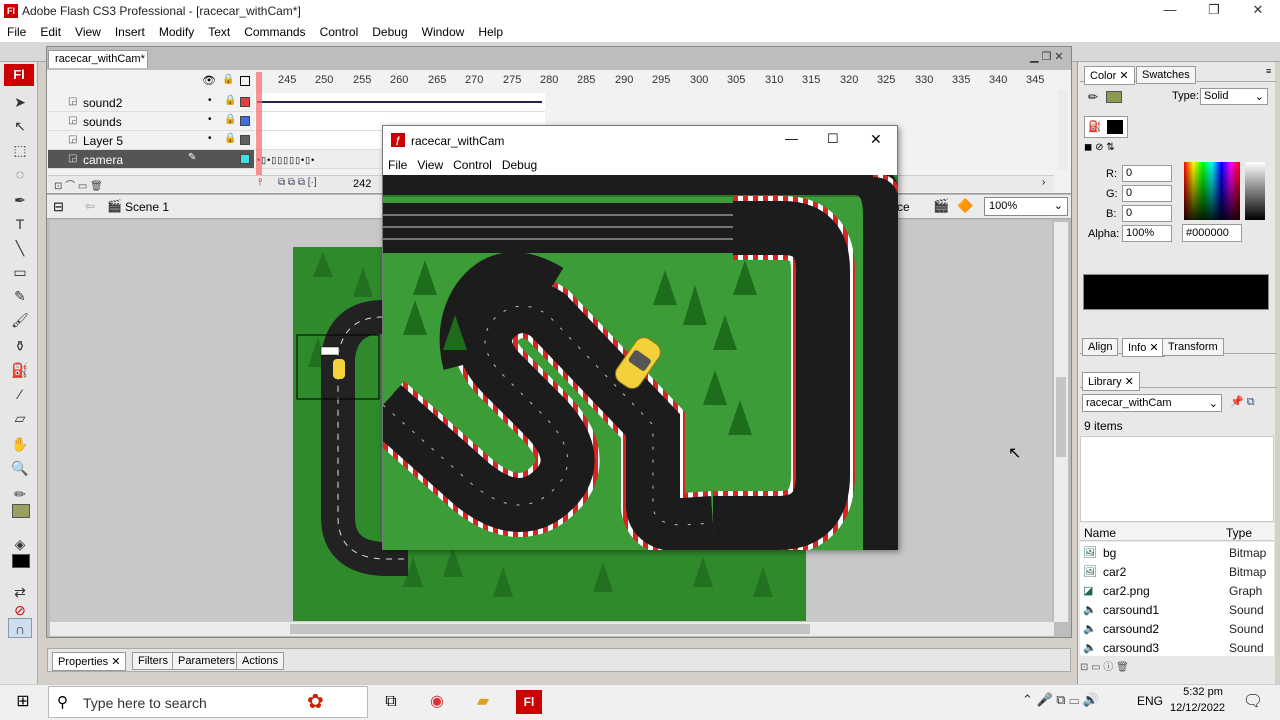  I want to click on library-row: 🔈 carsound3 Sound, so click(1176, 647).